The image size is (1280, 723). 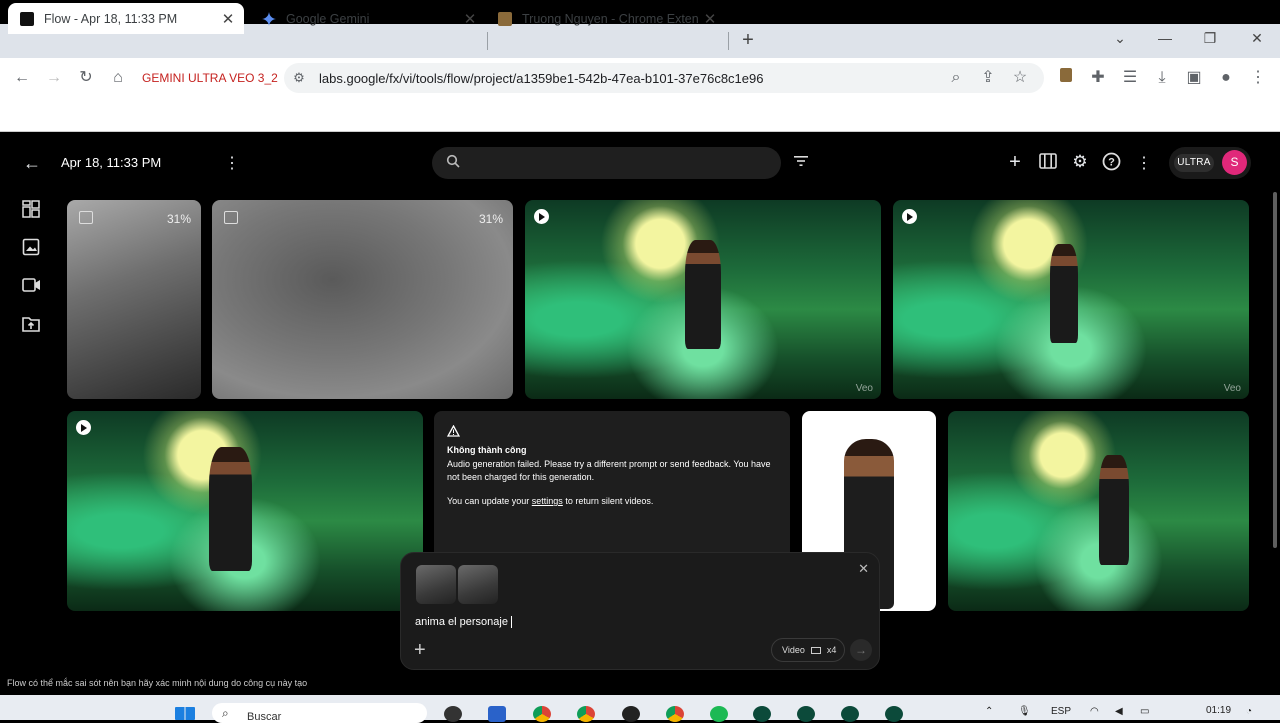 I want to click on download-icon: ⤓, so click(x=1162, y=78).